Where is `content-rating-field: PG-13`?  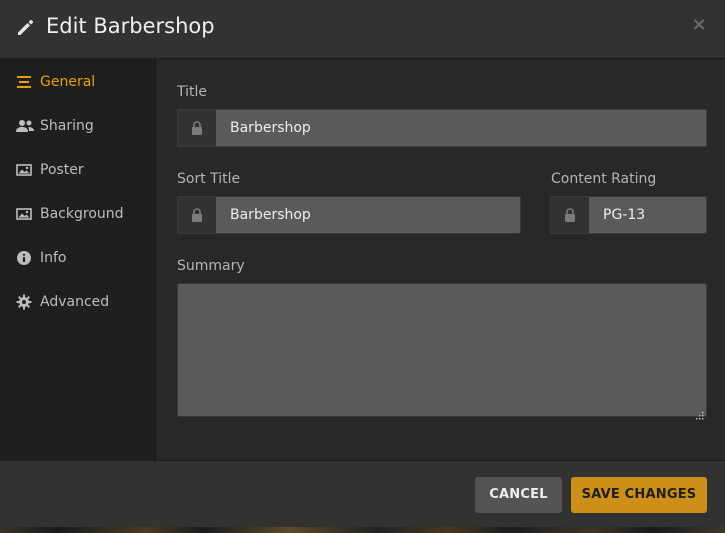
content-rating-field: PG-13 is located at coordinates (628, 215).